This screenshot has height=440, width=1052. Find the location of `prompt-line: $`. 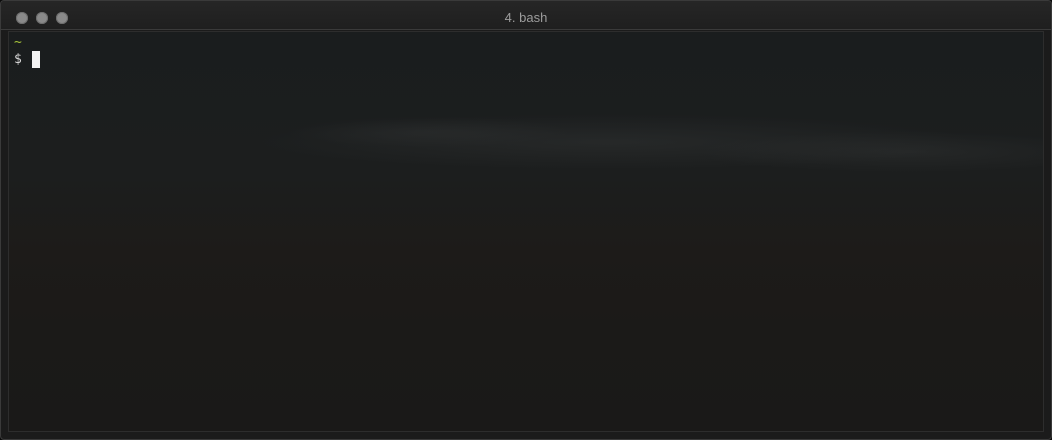

prompt-line: $ is located at coordinates (27, 59).